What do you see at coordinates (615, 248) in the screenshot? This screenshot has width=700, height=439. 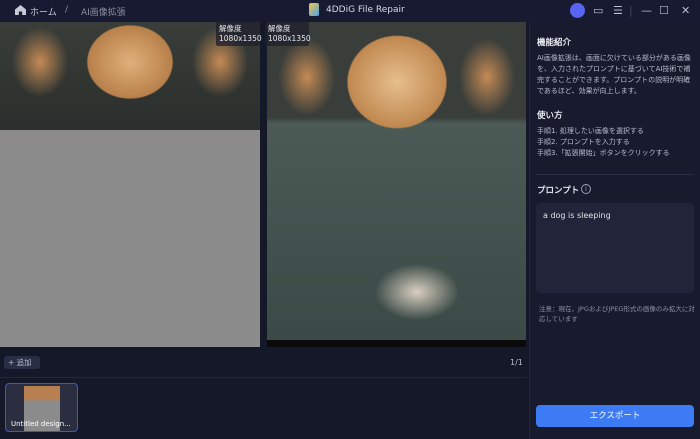 I see `prompt-input: a dog is sleeping` at bounding box center [615, 248].